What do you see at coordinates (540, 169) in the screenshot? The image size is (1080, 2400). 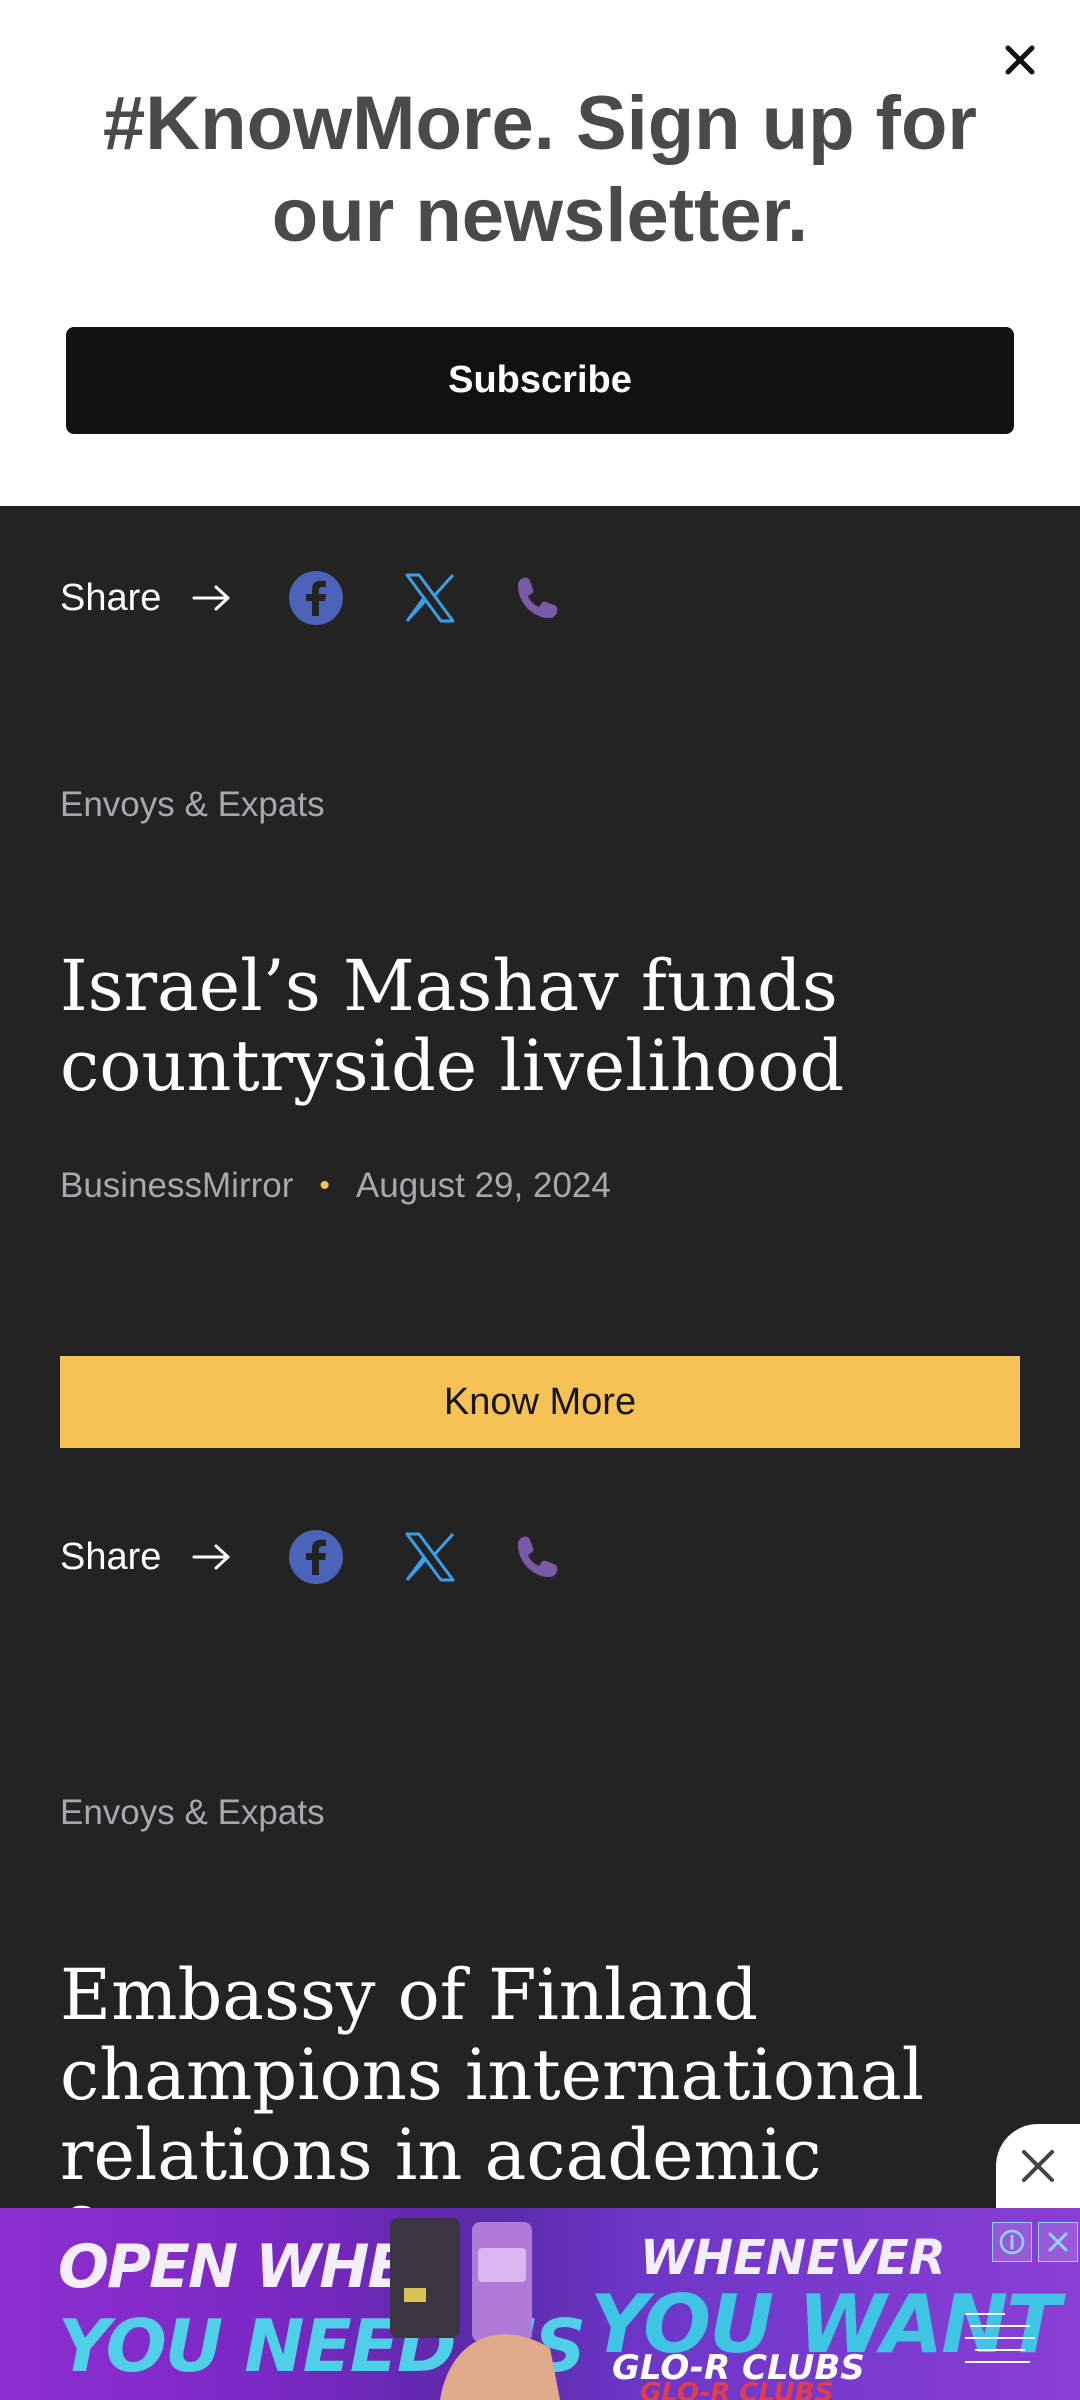 I see `newsletter-title: #KnowMore. Sign up for our newsletter.` at bounding box center [540, 169].